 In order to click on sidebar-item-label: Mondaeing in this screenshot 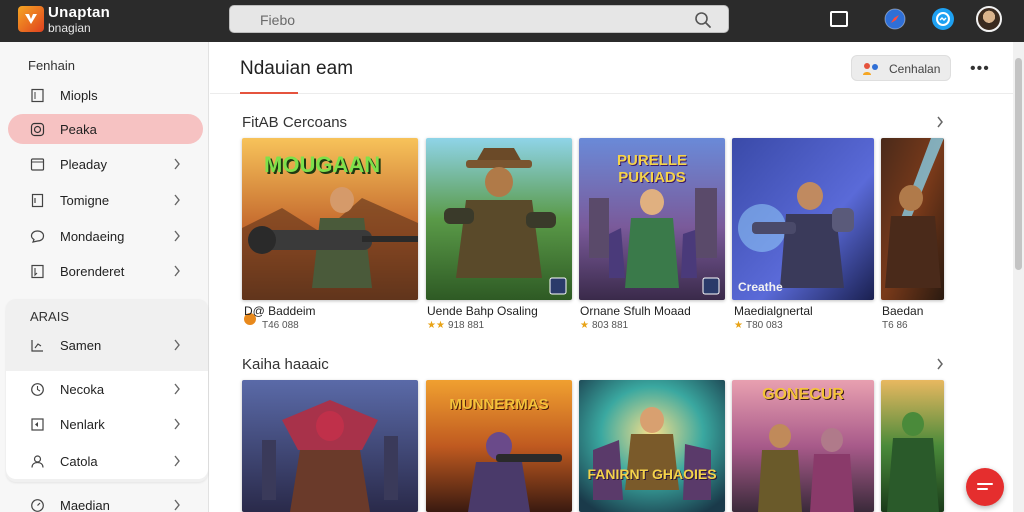, I will do `click(92, 236)`.